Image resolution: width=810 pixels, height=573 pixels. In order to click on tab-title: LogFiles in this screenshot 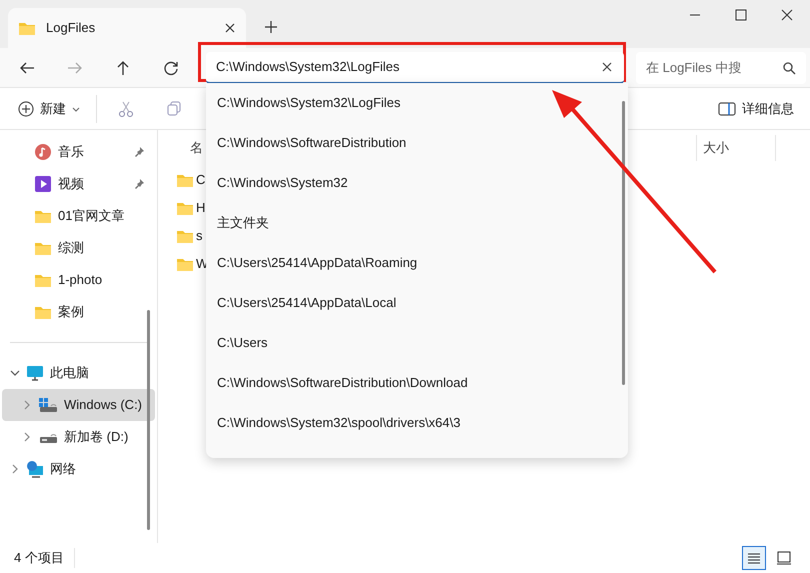, I will do `click(71, 28)`.